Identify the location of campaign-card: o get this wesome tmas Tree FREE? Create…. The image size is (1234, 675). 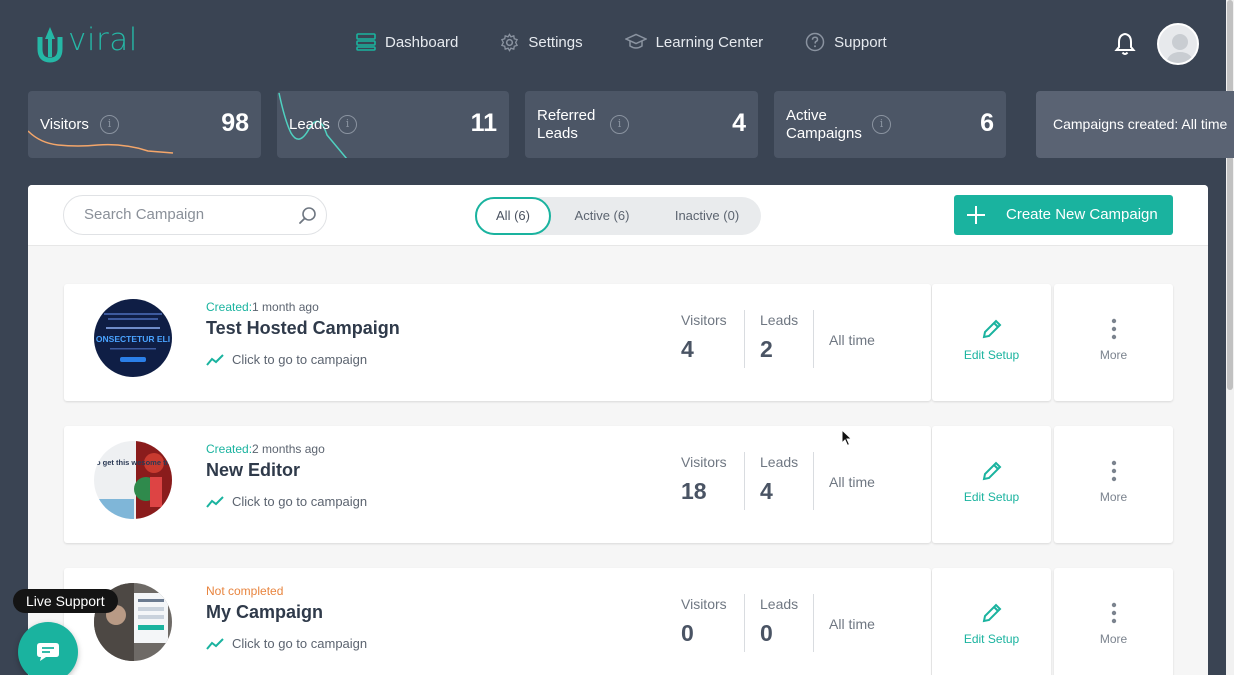
(497, 484).